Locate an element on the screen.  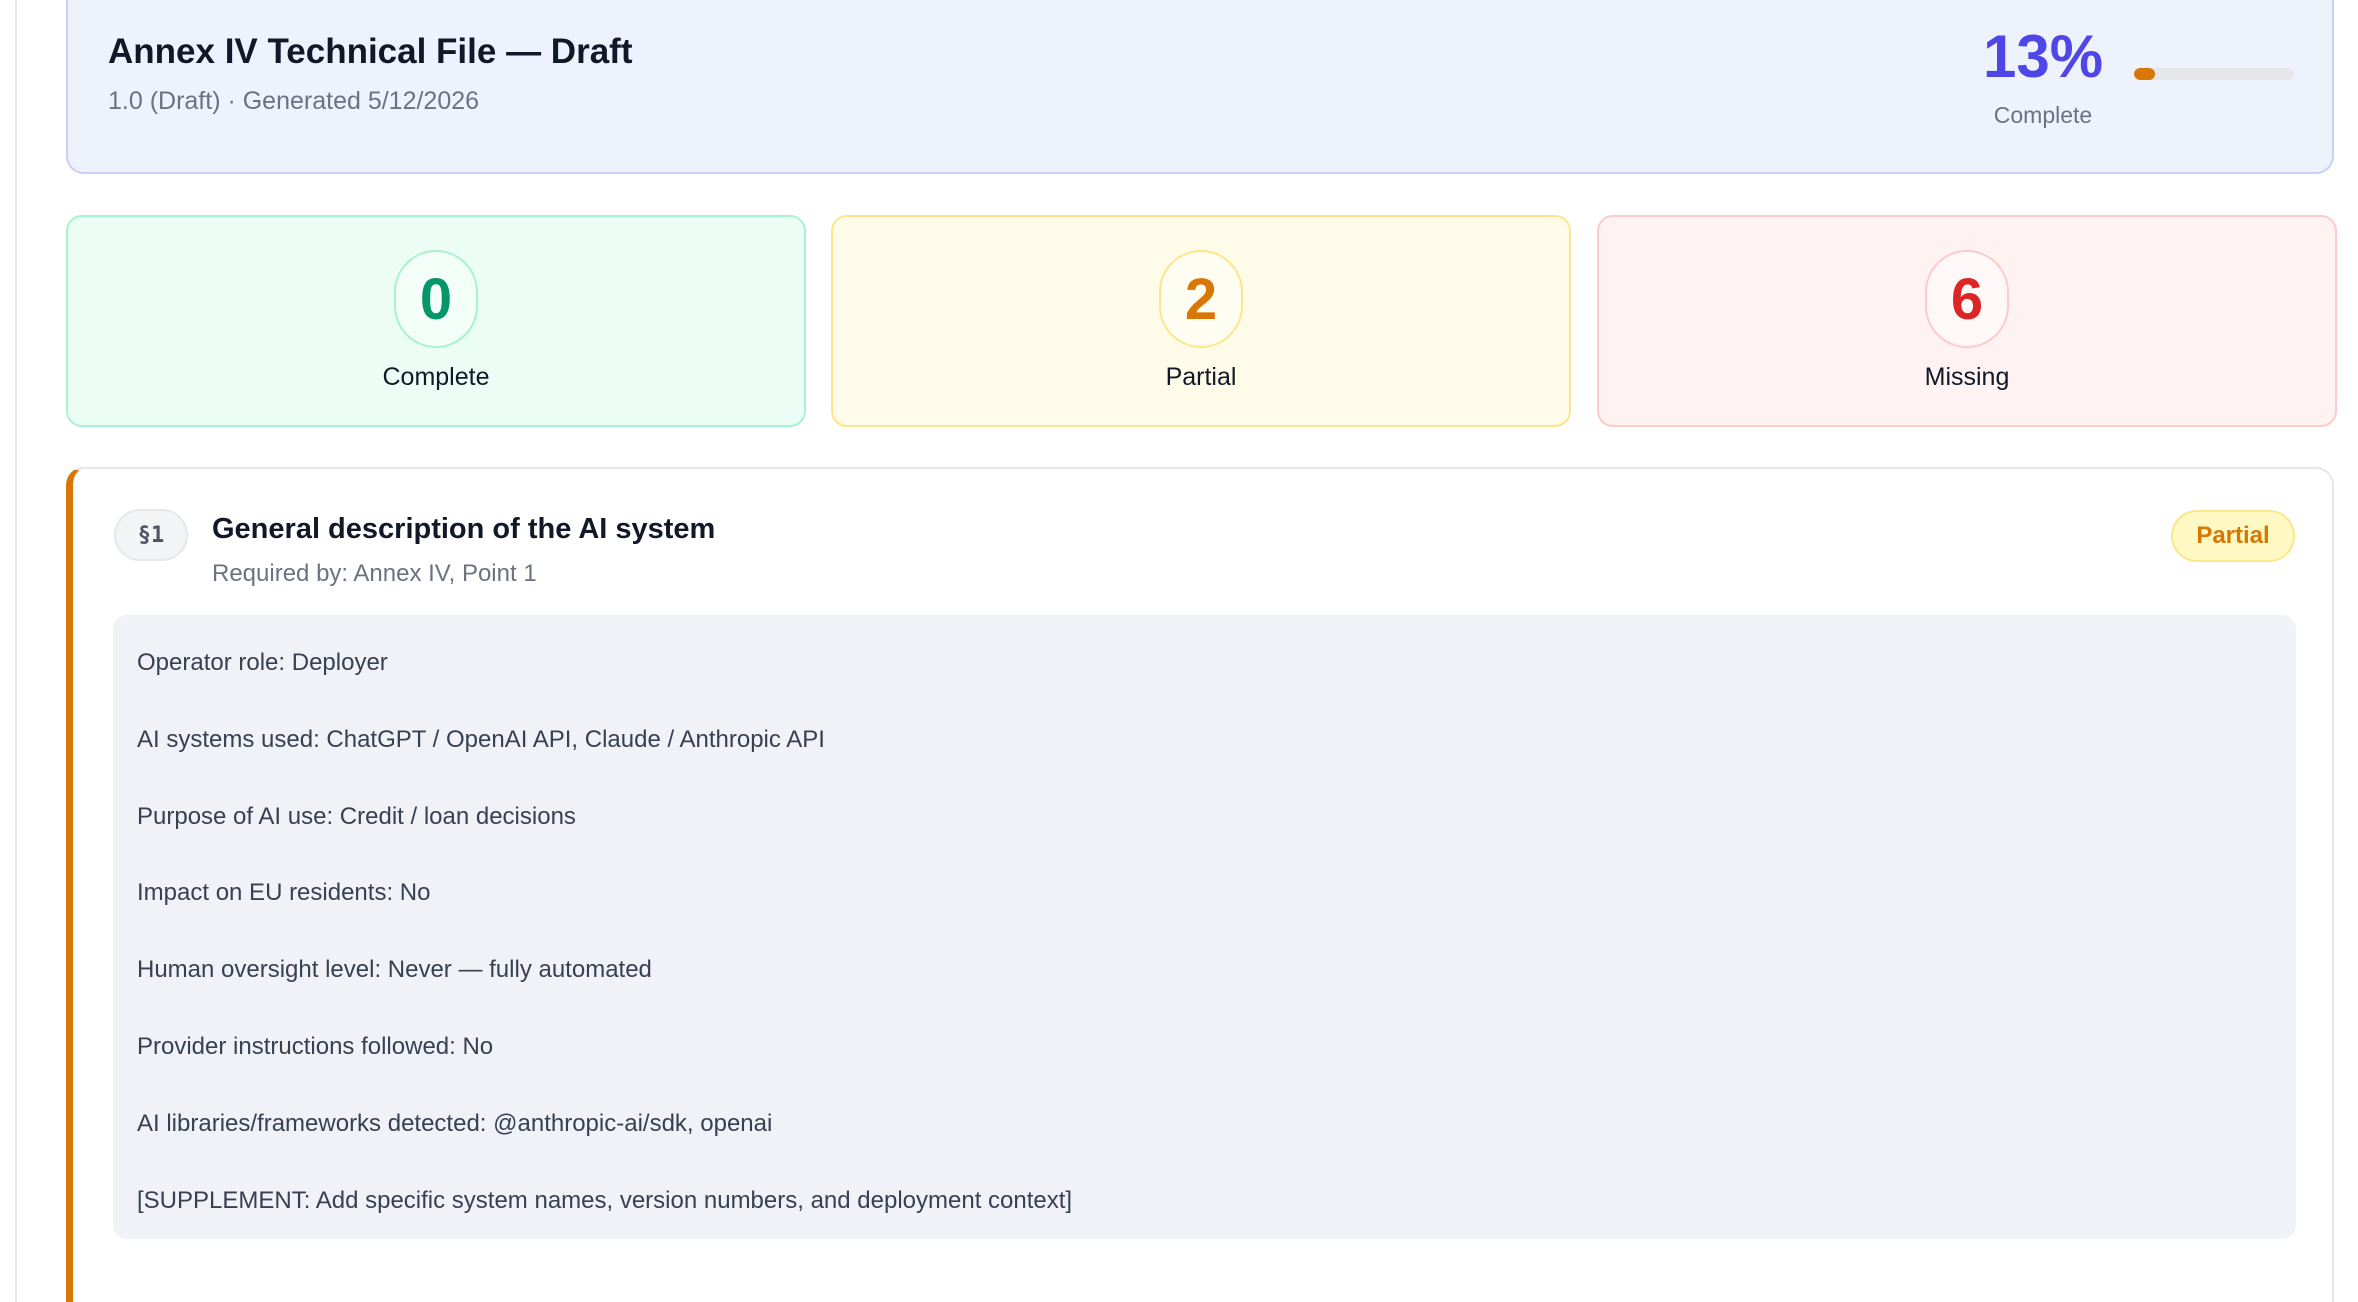
completion-progress-fill is located at coordinates (2144, 74).